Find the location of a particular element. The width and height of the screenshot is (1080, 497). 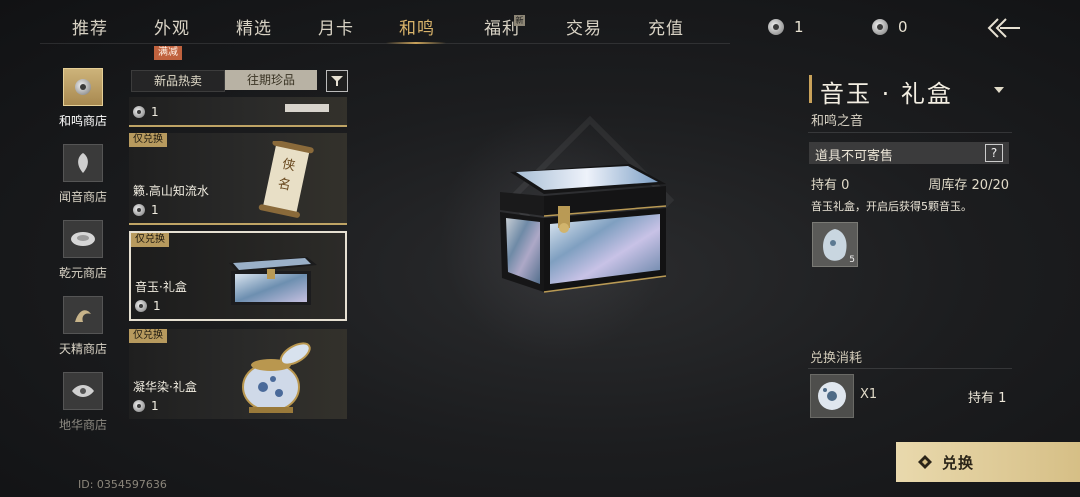

exchange-button: 兑换 is located at coordinates (988, 462).